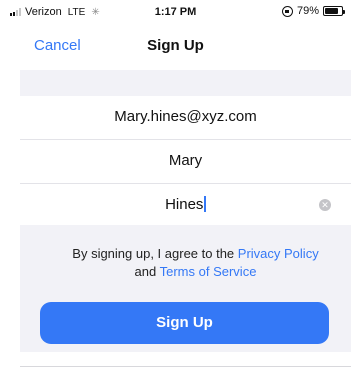  I want to click on section-gap, so click(185, 83).